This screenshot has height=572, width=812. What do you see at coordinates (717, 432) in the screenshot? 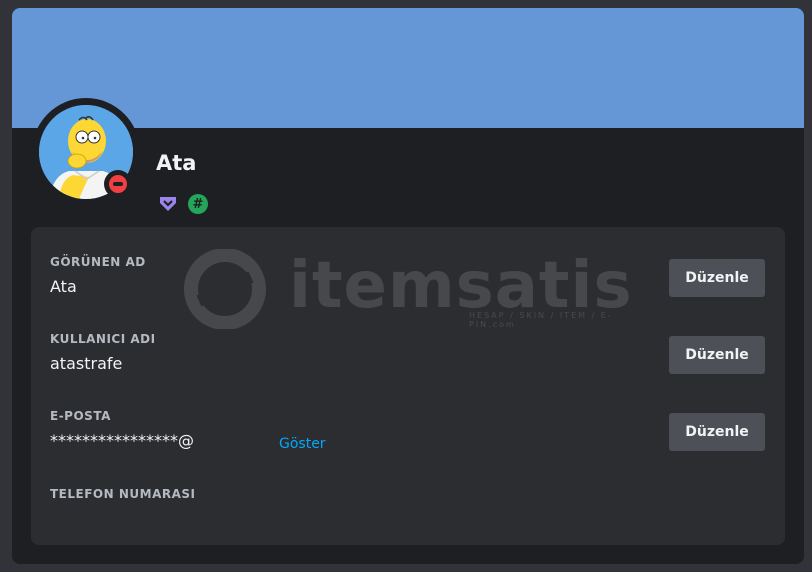
I see `edit-email-button: Düzenle` at bounding box center [717, 432].